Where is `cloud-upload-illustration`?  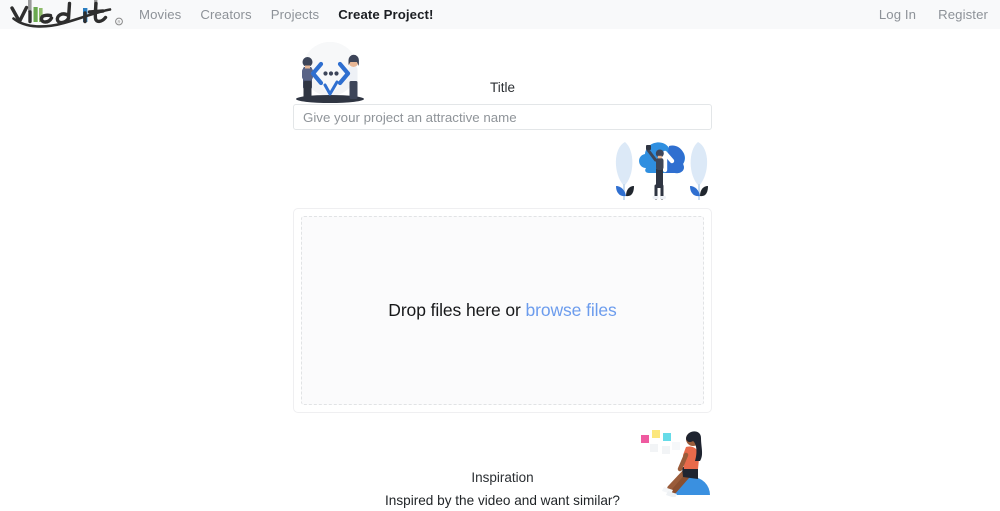 cloud-upload-illustration is located at coordinates (661, 169).